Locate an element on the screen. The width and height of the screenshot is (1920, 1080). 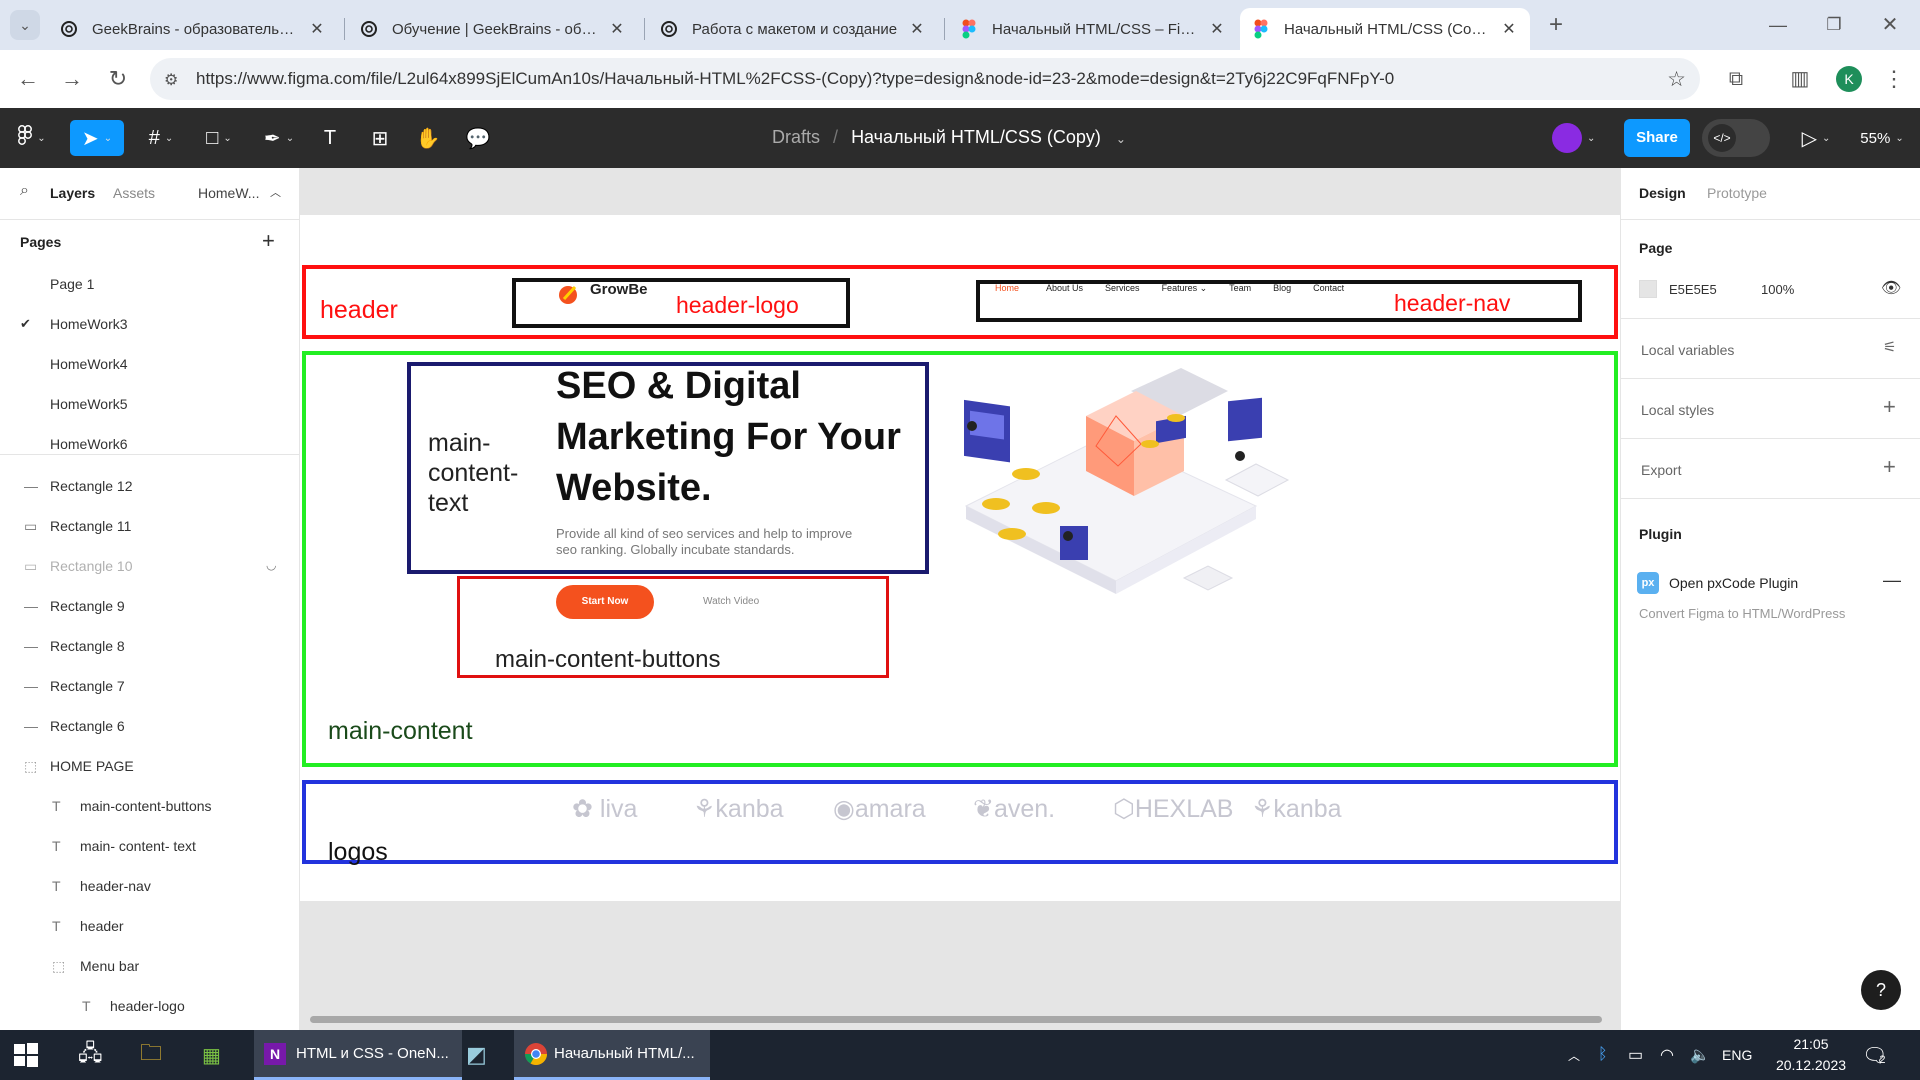
bookmark-star-icon: ☆ is located at coordinates (1676, 79).